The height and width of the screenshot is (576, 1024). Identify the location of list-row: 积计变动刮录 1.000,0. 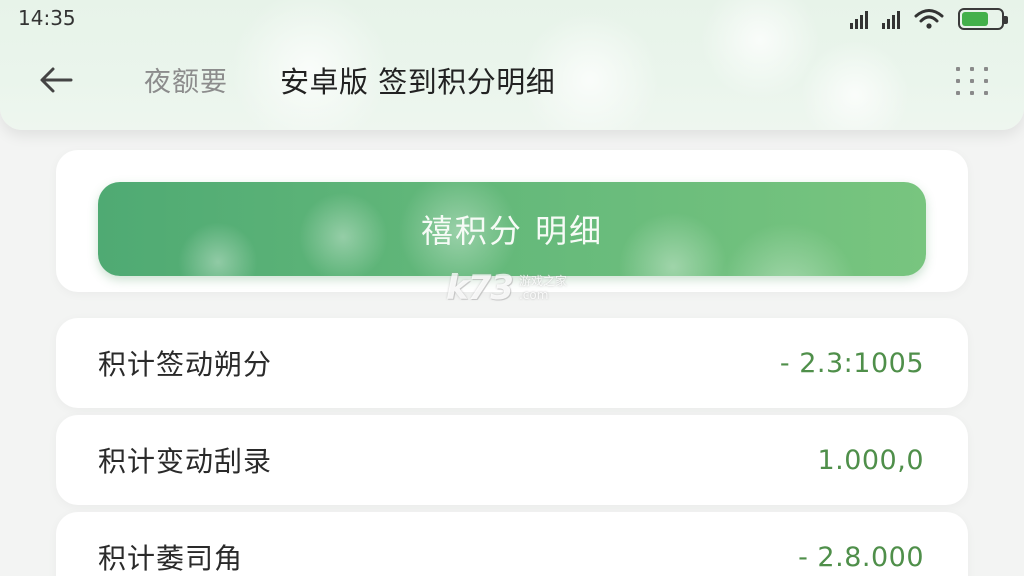
(512, 460).